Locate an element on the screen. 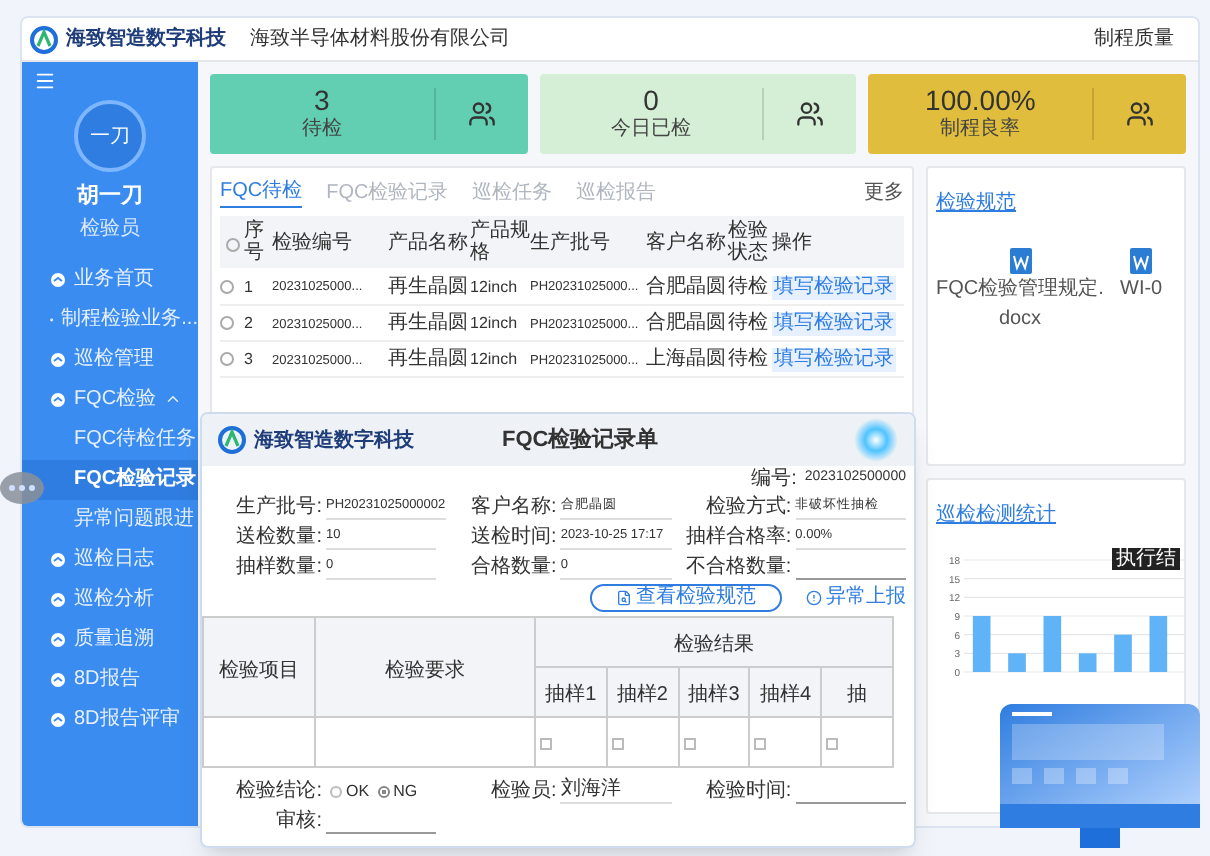  glowing-orb-drawing is located at coordinates (876, 440).